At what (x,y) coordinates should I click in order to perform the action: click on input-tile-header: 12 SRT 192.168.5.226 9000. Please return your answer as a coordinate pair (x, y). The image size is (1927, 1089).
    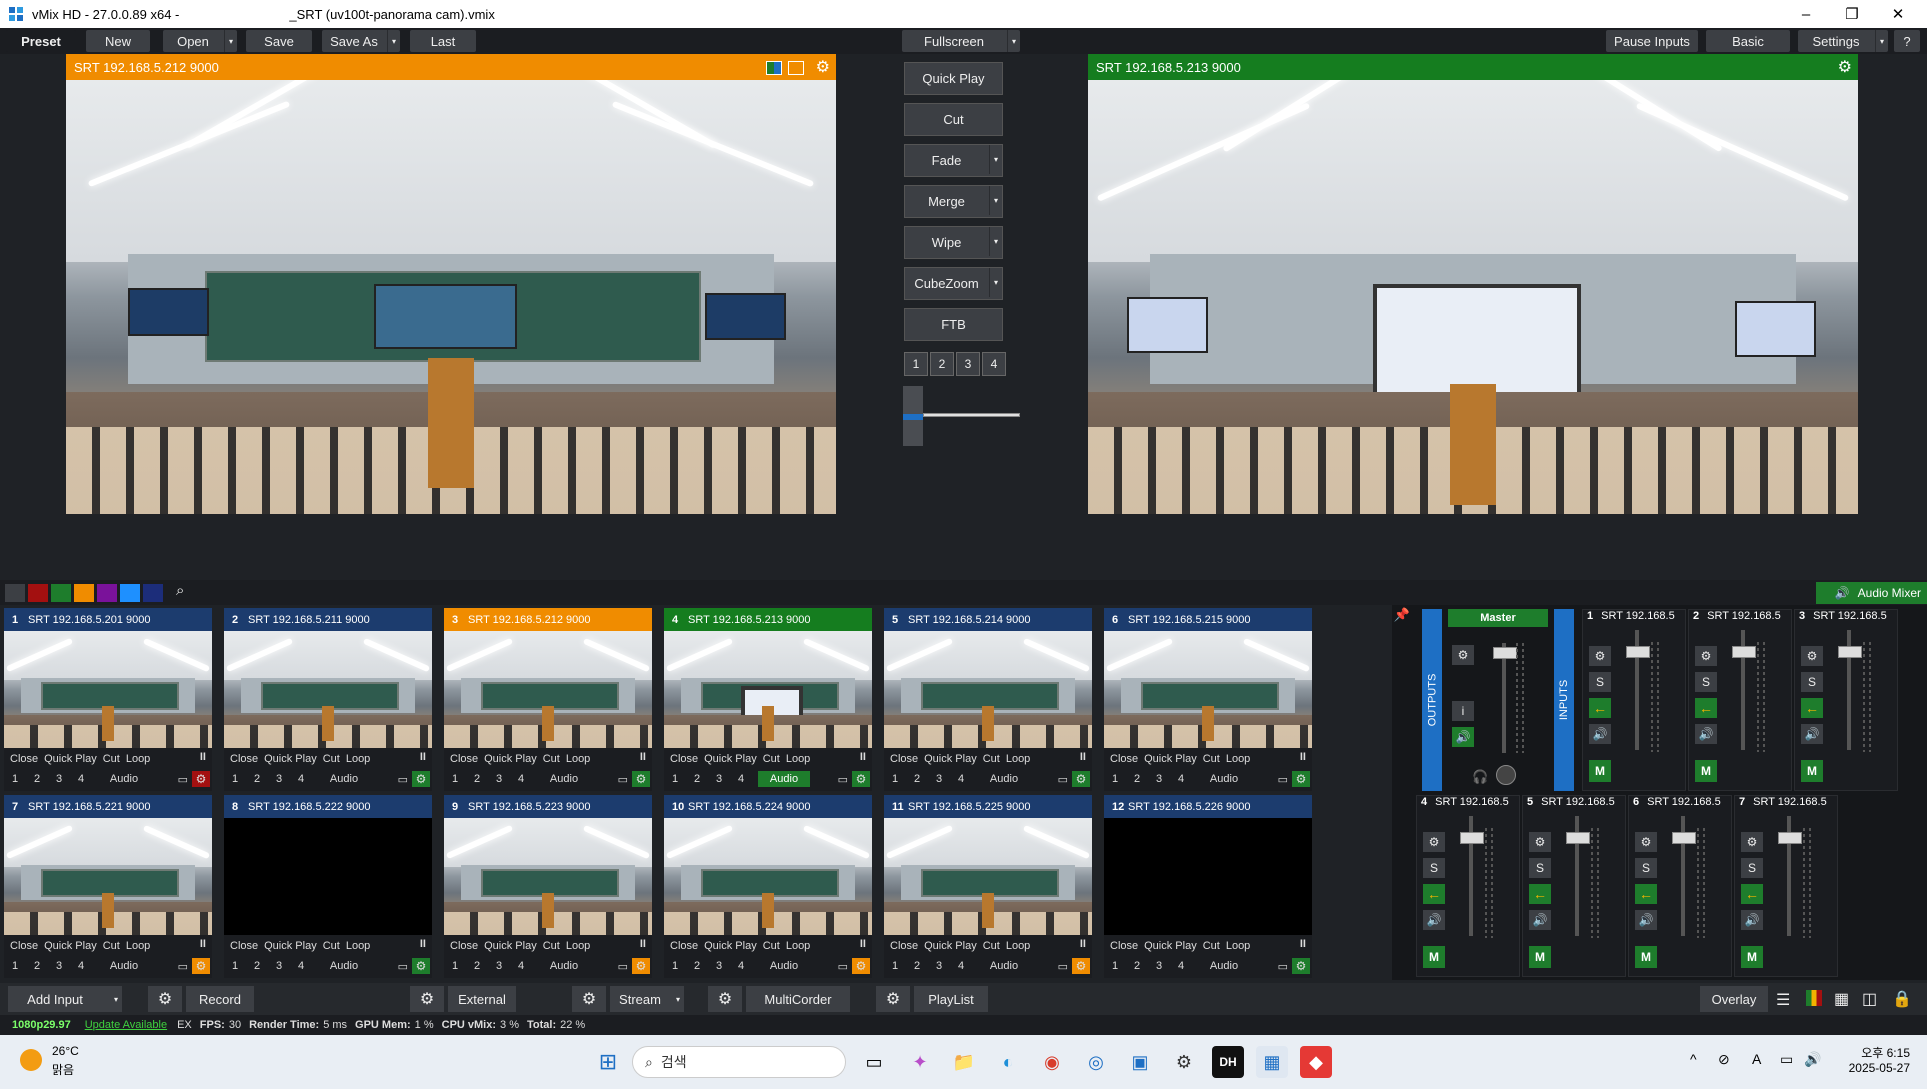
    Looking at the image, I should click on (1208, 806).